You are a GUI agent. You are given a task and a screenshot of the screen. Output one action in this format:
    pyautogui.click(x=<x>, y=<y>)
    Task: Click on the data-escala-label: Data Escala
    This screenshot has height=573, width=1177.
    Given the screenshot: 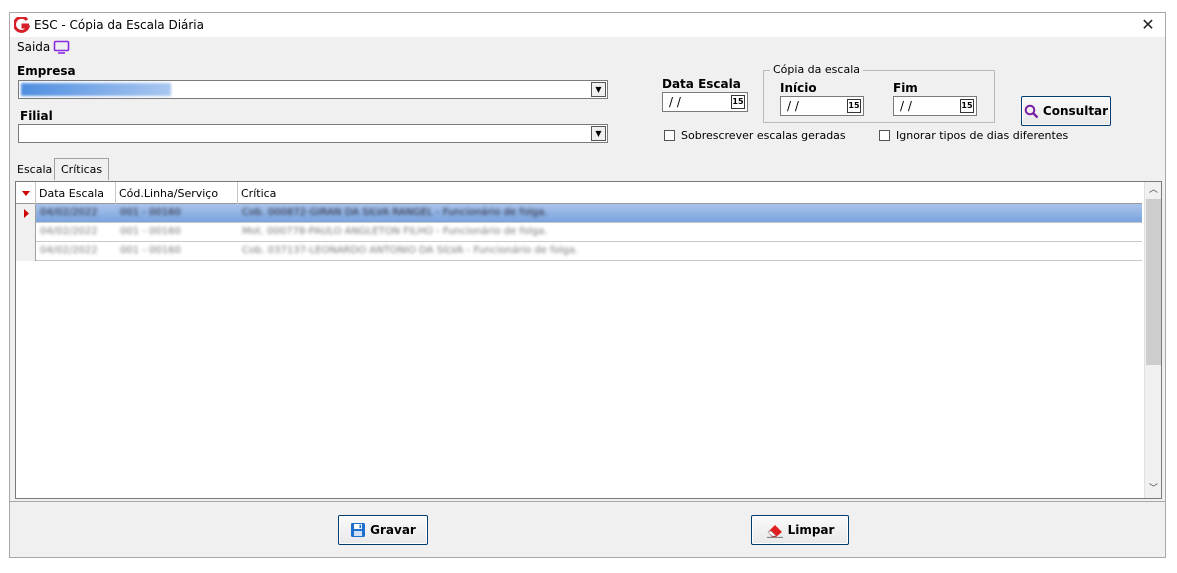 What is the action you would take?
    pyautogui.click(x=701, y=84)
    